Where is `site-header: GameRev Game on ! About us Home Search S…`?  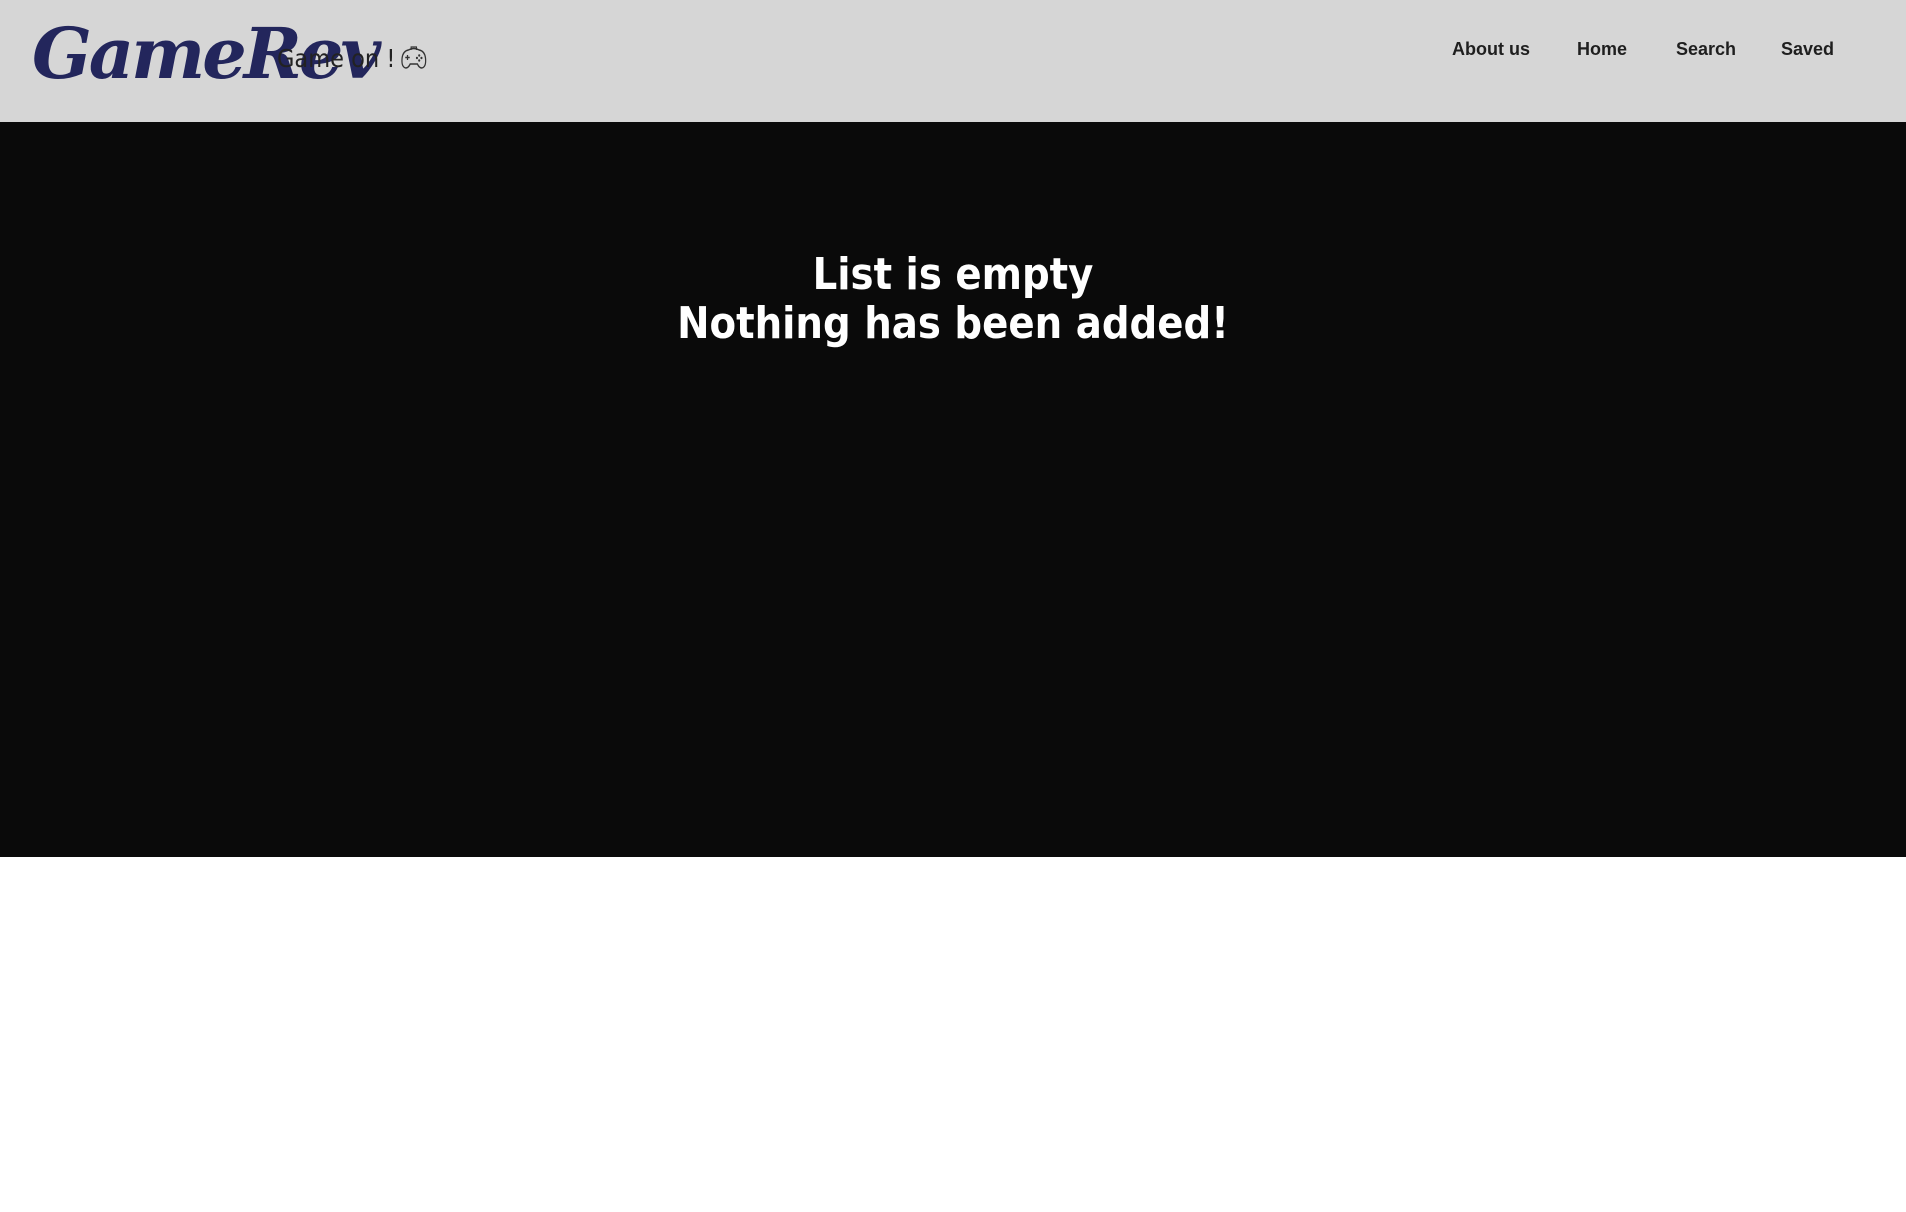 site-header: GameRev Game on ! About us Home Search S… is located at coordinates (953, 61).